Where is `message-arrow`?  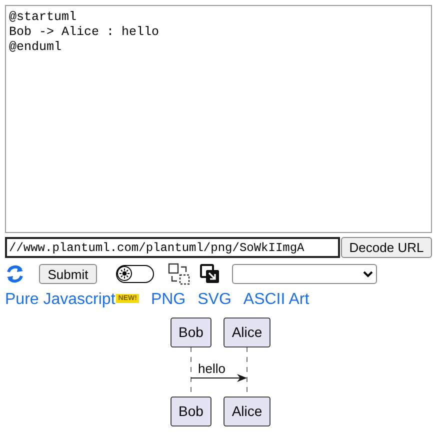 message-arrow is located at coordinates (218, 378).